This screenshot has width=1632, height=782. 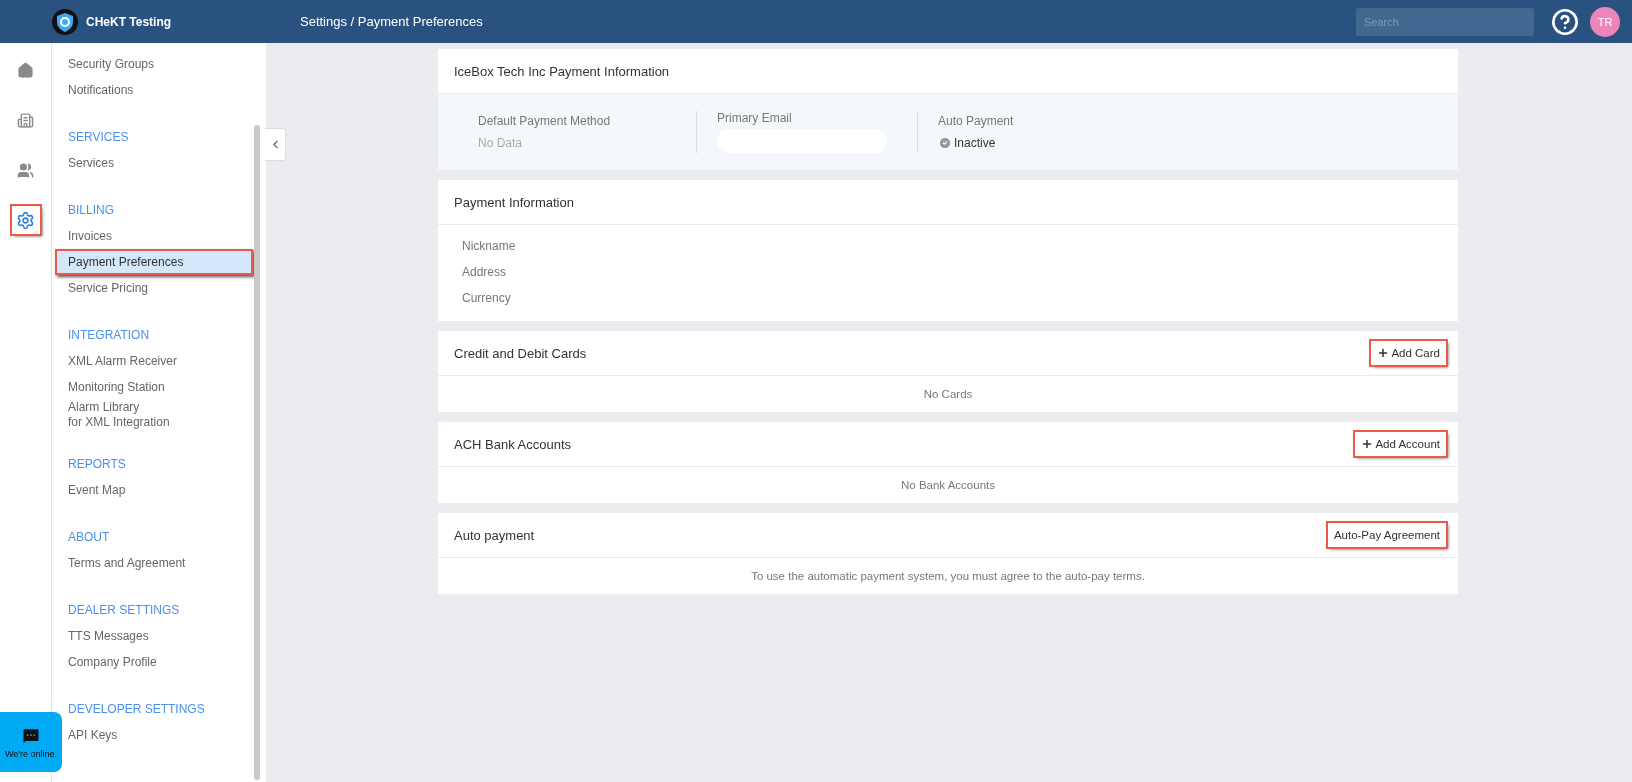 What do you see at coordinates (948, 576) in the screenshot?
I see `empty-message: To use the automatic payment system, you must agree to the auto-pay terms.` at bounding box center [948, 576].